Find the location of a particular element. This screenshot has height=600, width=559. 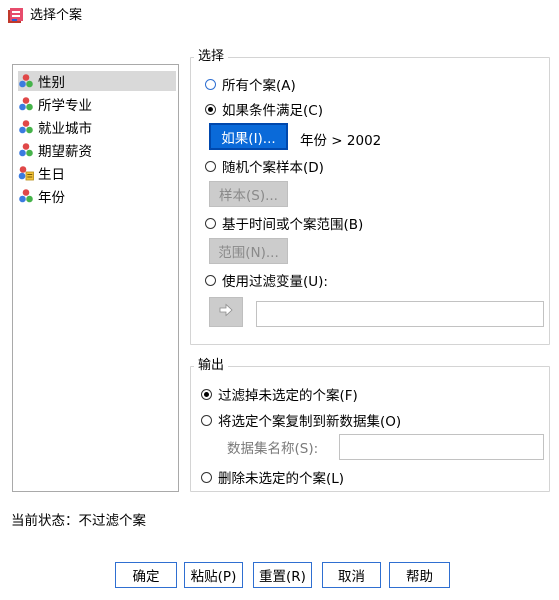

variable-label: 所学专业 is located at coordinates (65, 106).